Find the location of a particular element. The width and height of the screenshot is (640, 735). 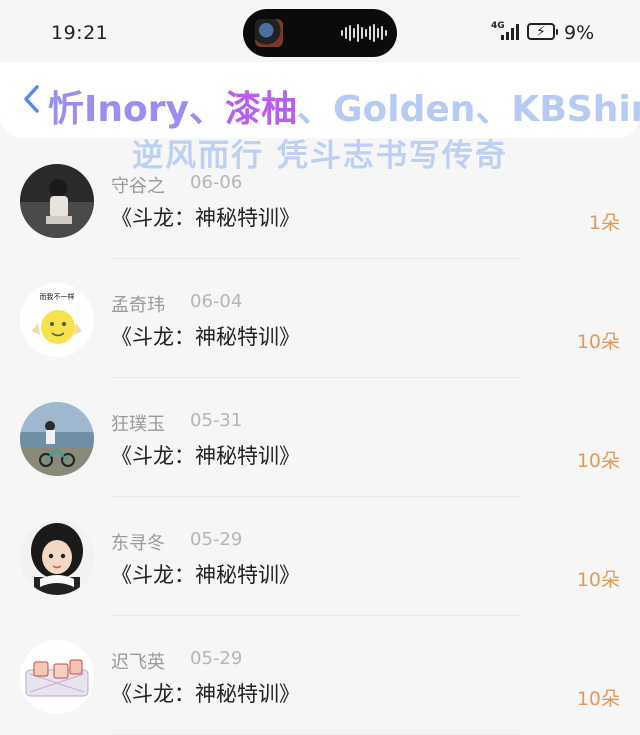

audio-wave-icon is located at coordinates (364, 33).